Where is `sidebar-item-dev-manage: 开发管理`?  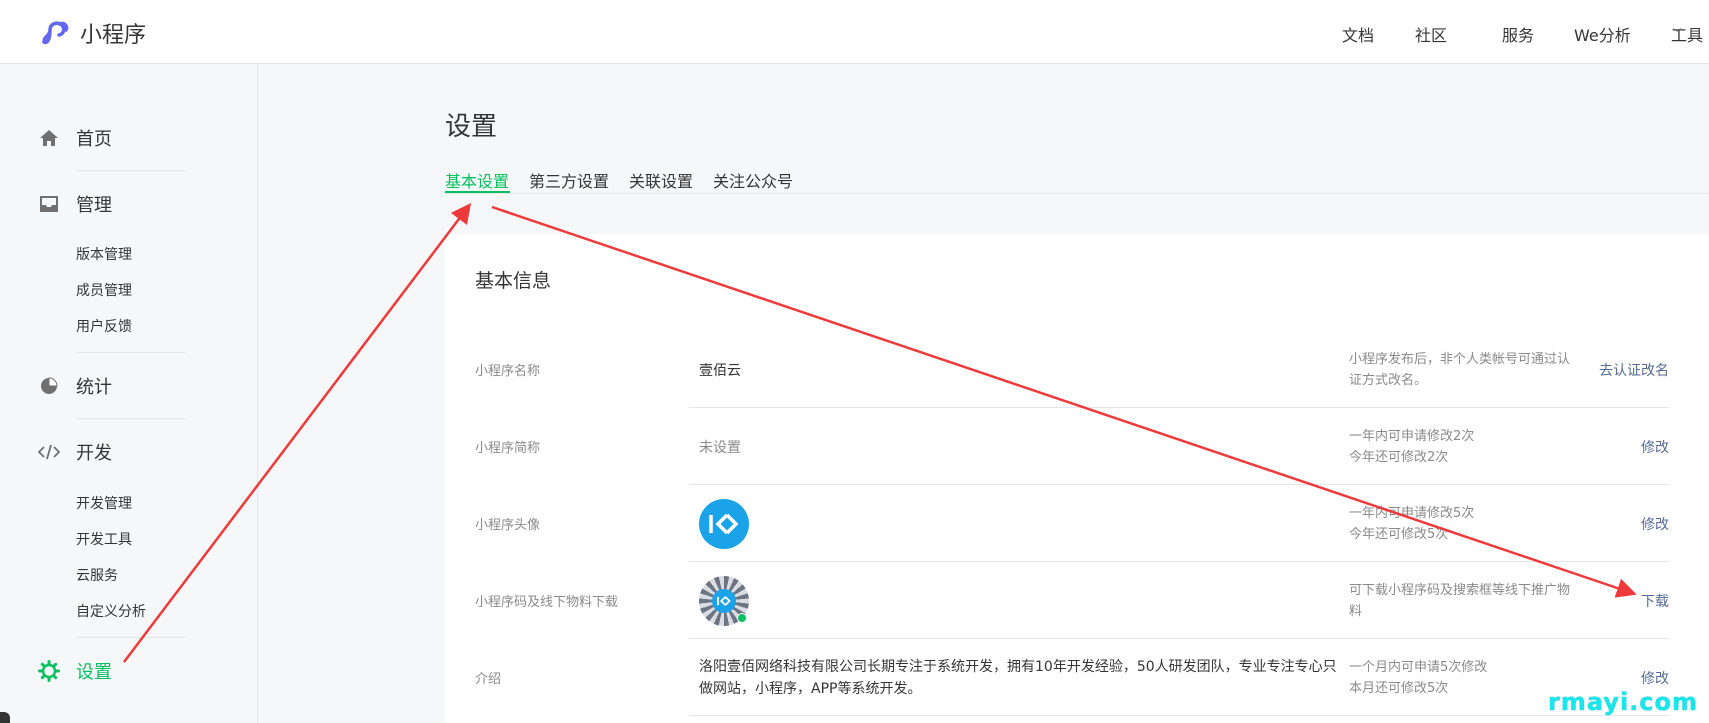 sidebar-item-dev-manage: 开发管理 is located at coordinates (104, 503).